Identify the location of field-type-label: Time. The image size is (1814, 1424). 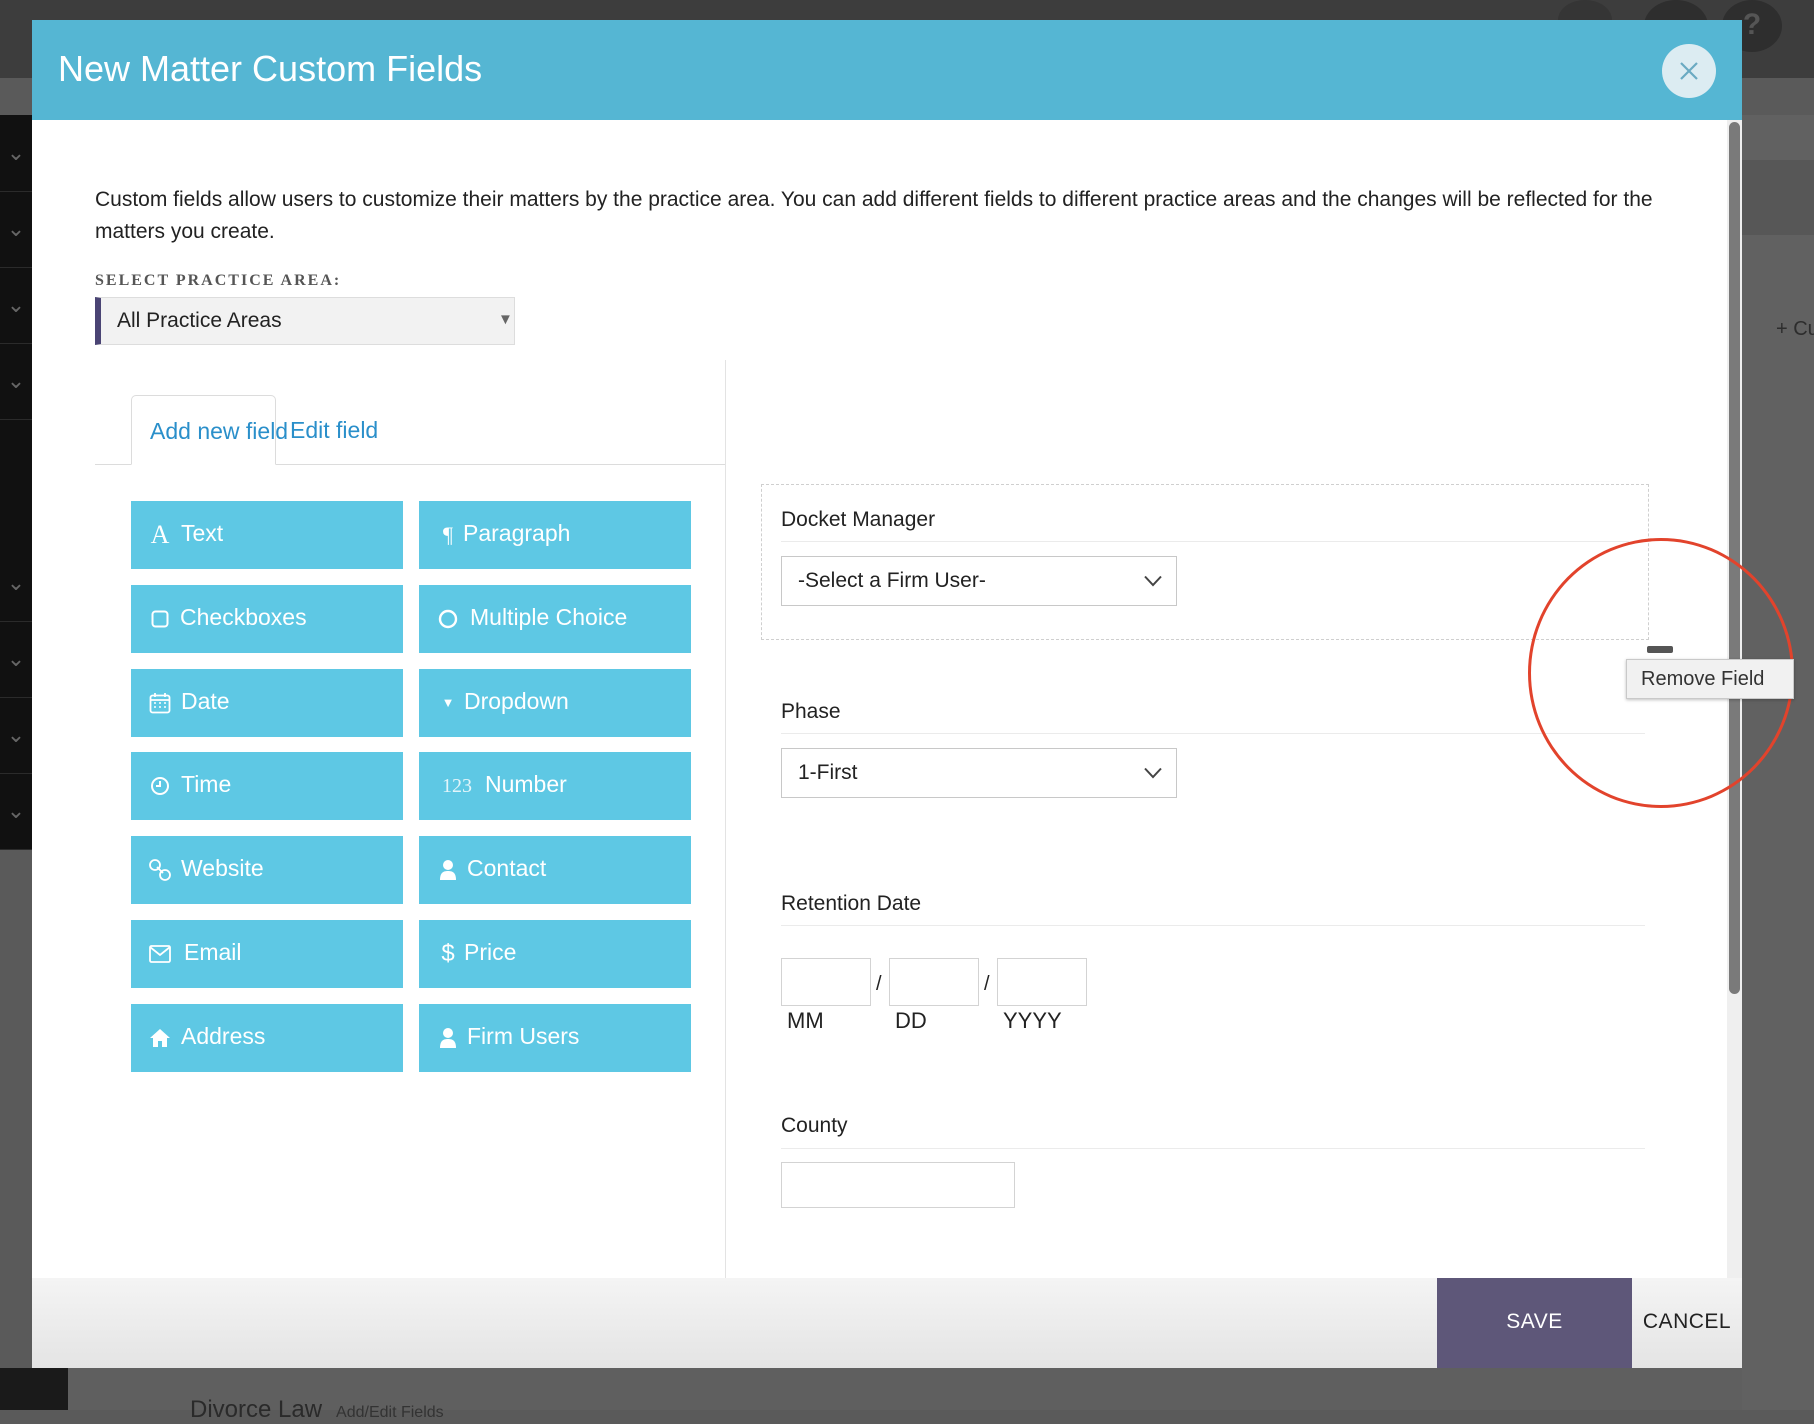
(206, 784).